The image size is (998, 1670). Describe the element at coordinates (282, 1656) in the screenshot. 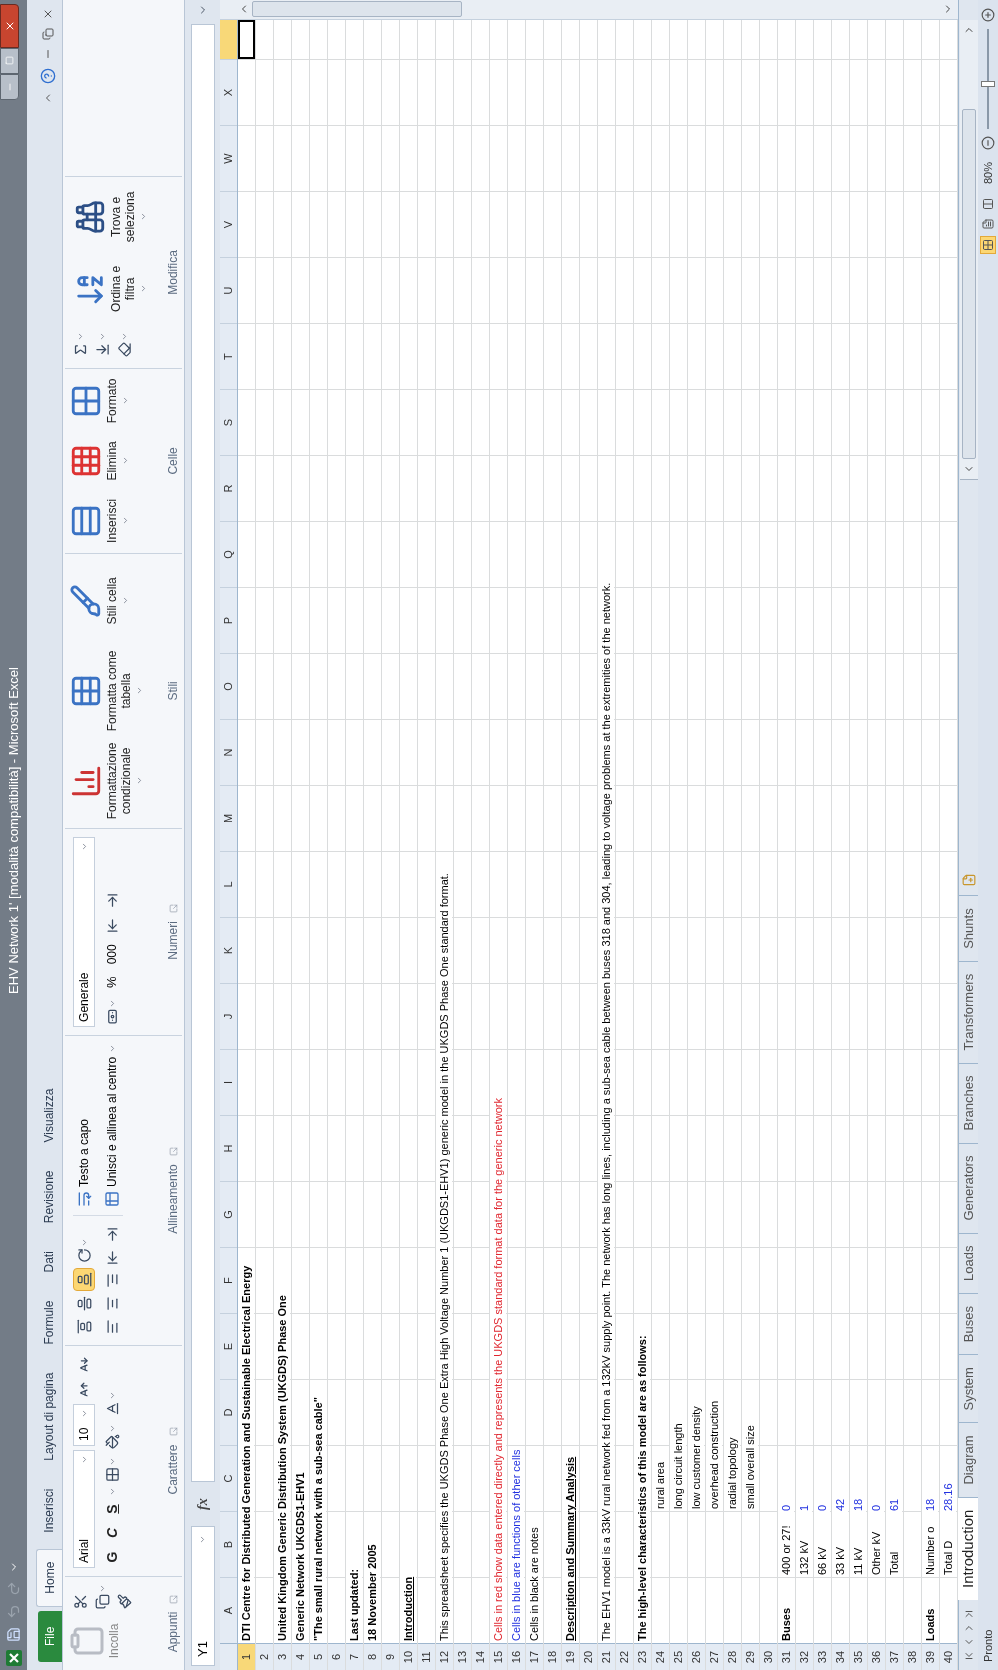

I see `row-header: 3` at that location.